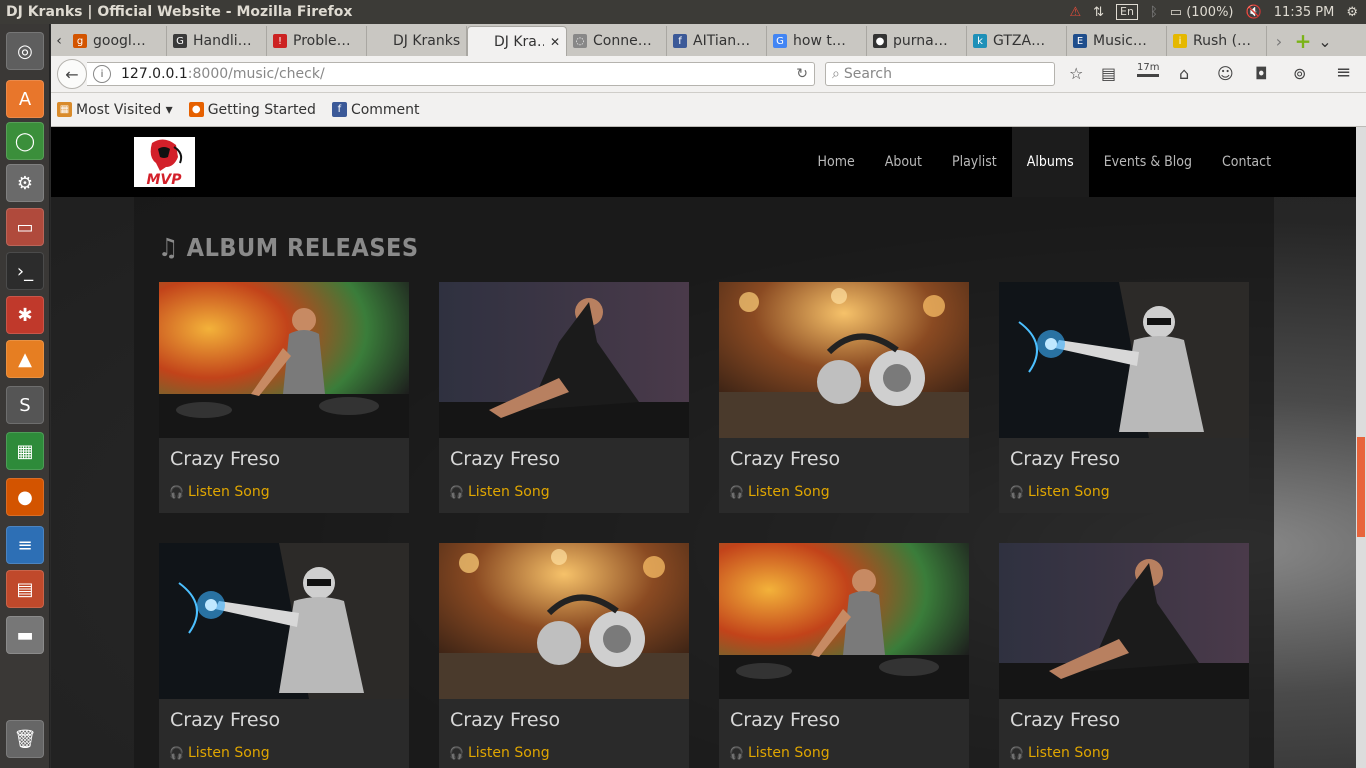 This screenshot has height=768, width=1366. Describe the element at coordinates (1325, 41) in the screenshot. I see `tab-list-icon: ⌄` at that location.